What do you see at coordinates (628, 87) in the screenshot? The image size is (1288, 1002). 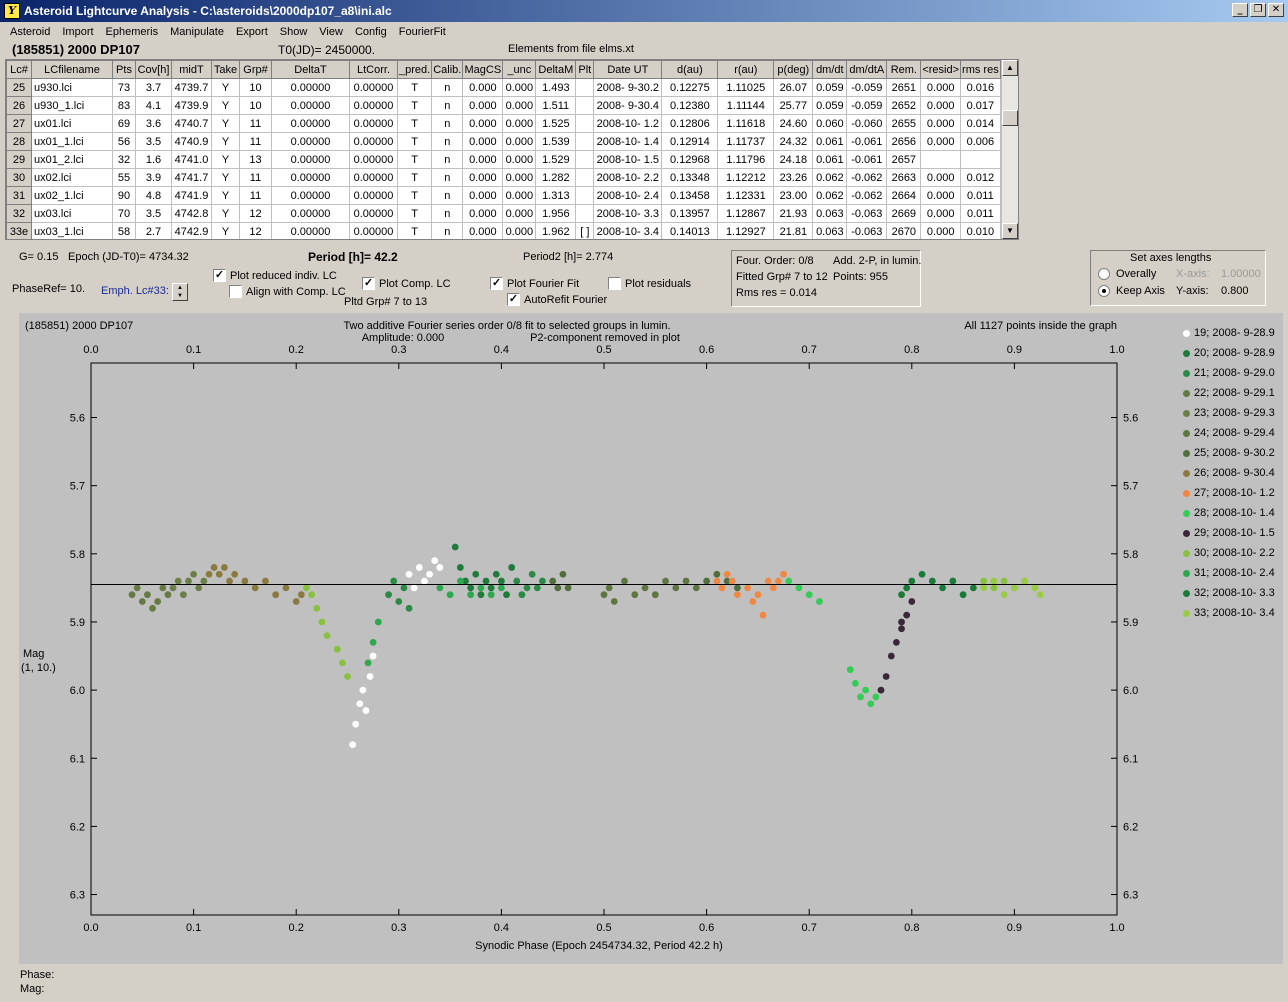 I see `table-cell: 2008- 9-30.2` at bounding box center [628, 87].